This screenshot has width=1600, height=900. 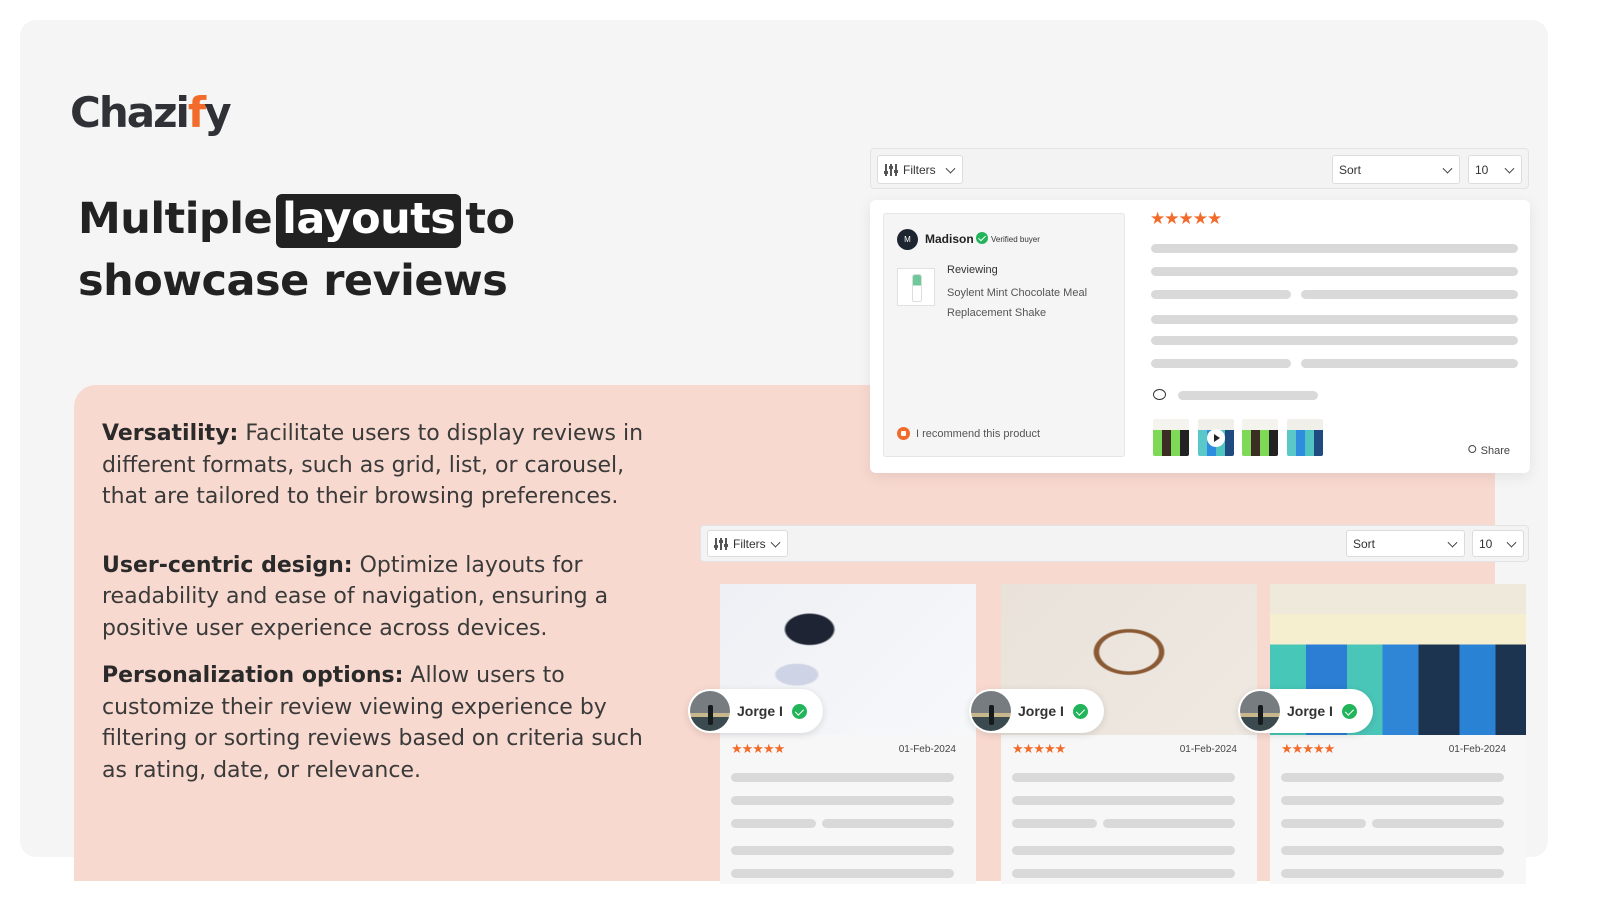 I want to click on bottle-icon, so click(x=917, y=288).